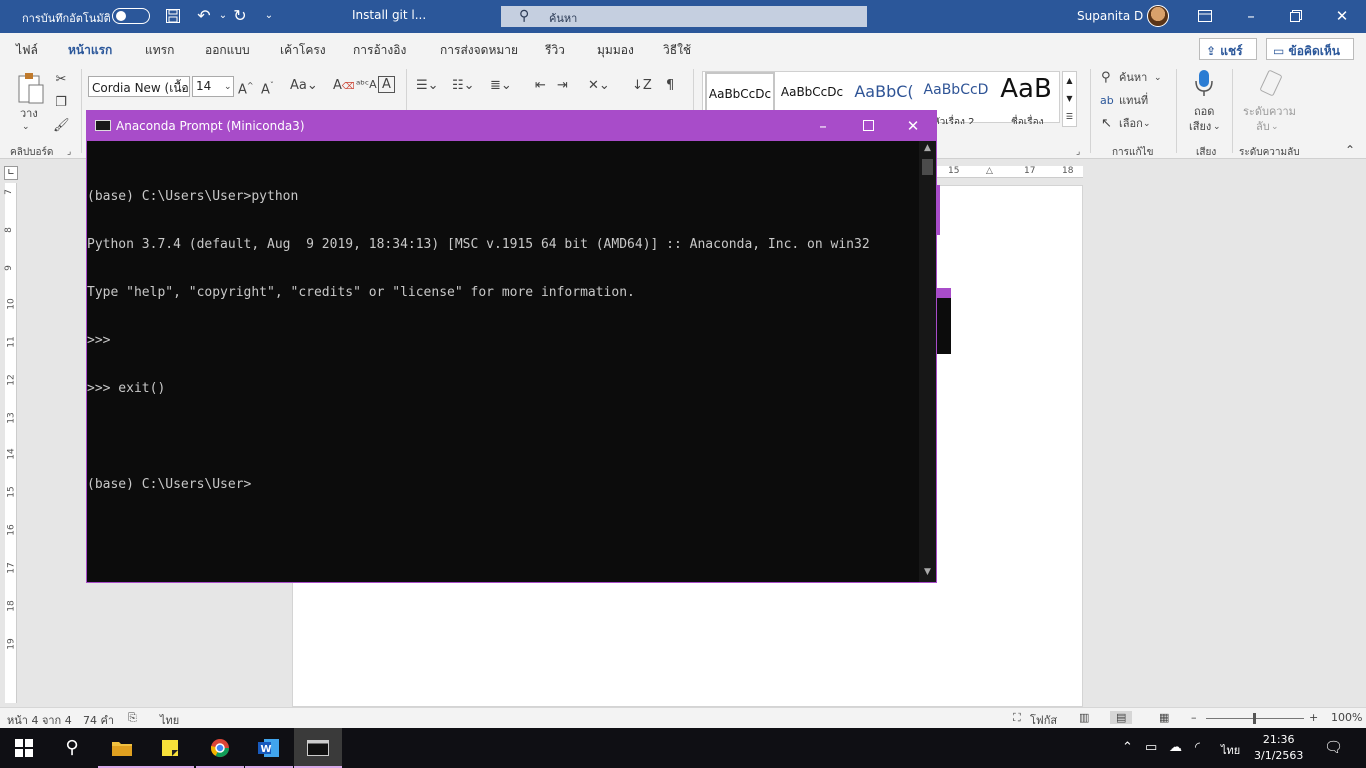 The height and width of the screenshot is (768, 1366). What do you see at coordinates (159, 50) in the screenshot?
I see `tab-insert: แทรก` at bounding box center [159, 50].